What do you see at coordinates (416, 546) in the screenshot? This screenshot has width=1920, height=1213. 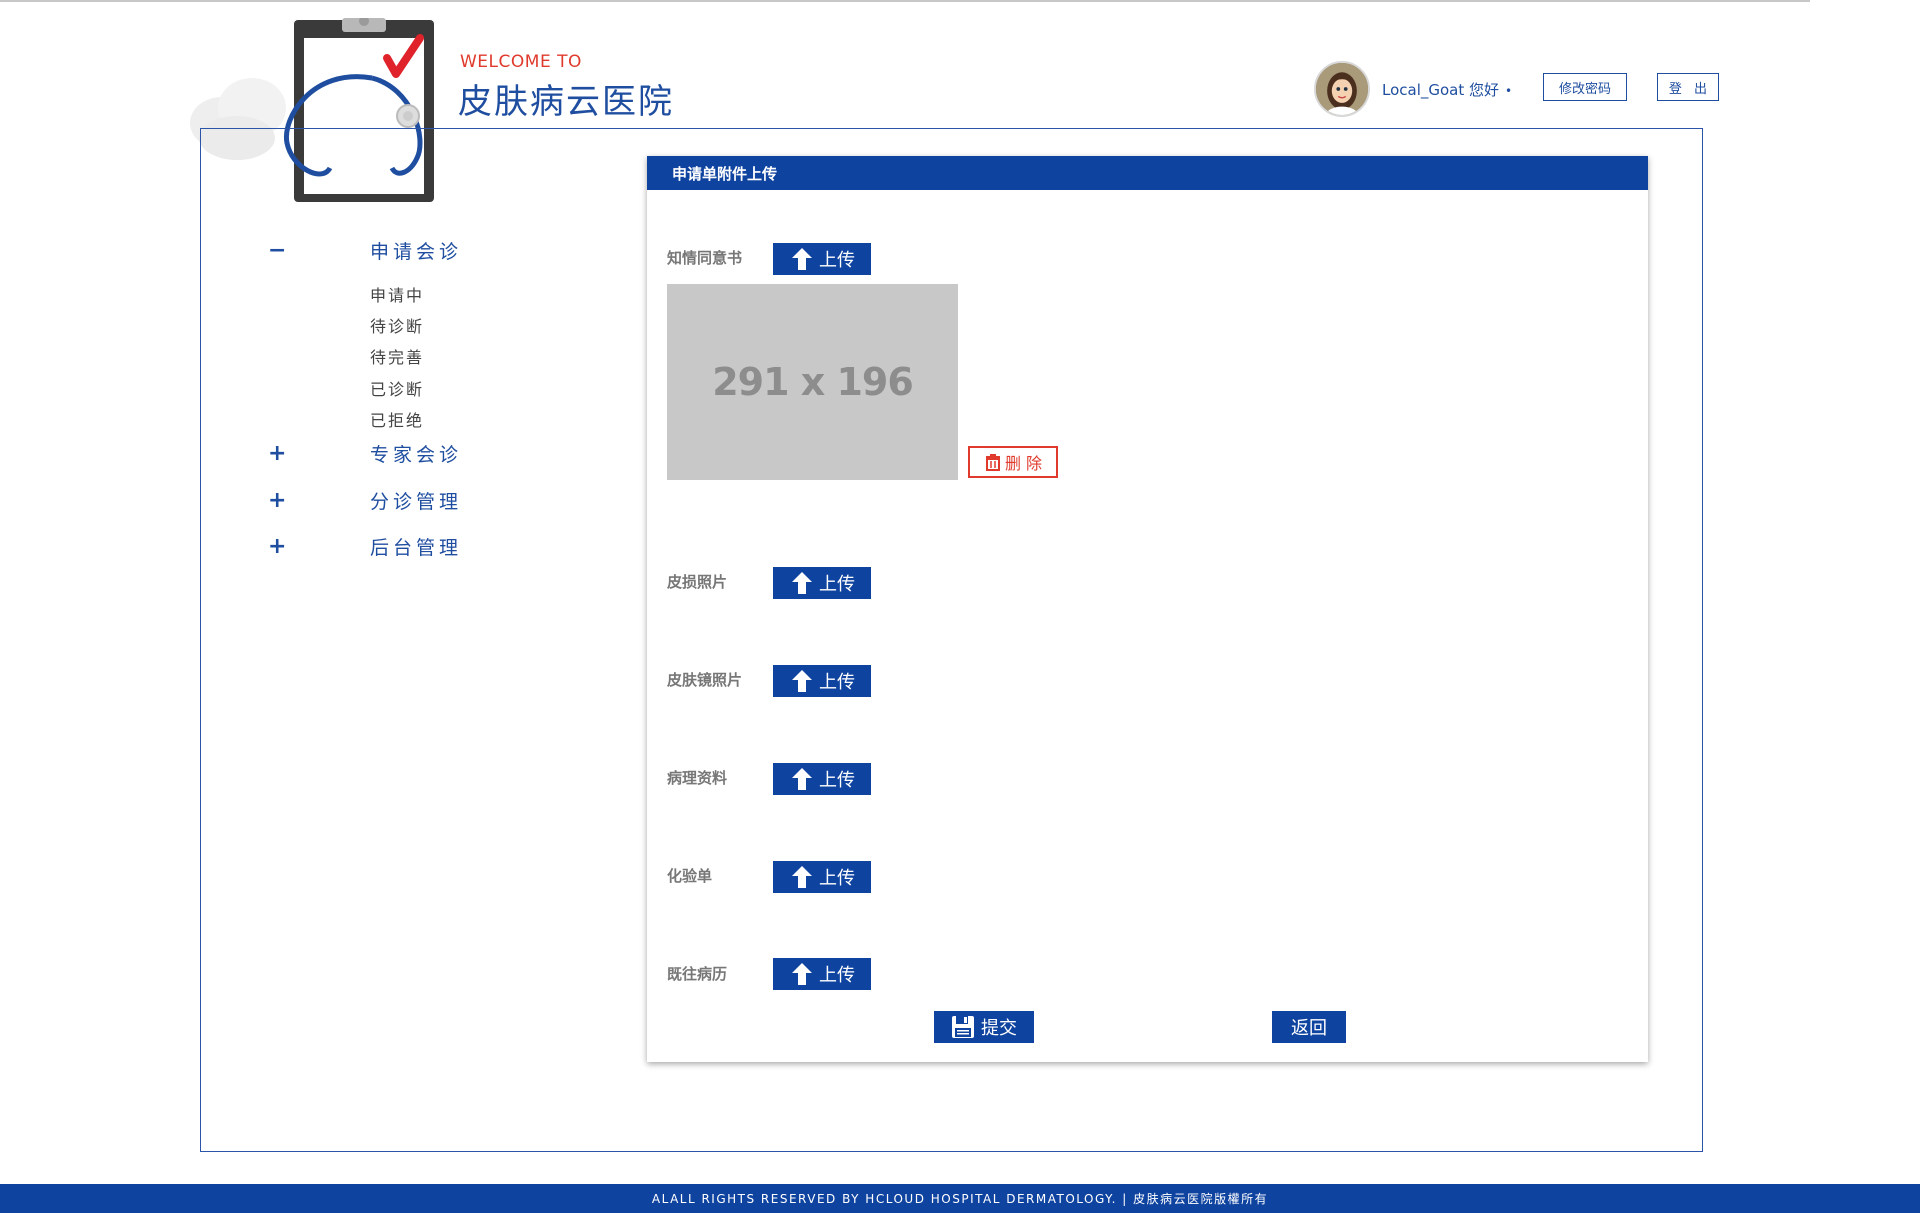 I see `menu-title-admin: 后台管理` at bounding box center [416, 546].